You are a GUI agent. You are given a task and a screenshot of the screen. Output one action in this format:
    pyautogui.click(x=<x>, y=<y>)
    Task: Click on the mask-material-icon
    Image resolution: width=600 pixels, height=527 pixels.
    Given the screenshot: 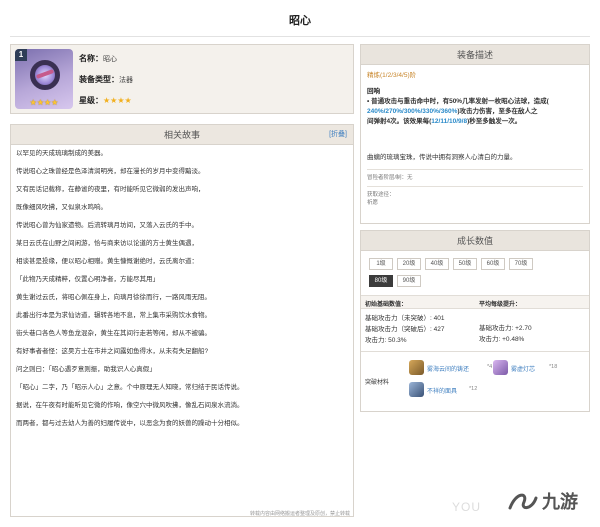 What is the action you would take?
    pyautogui.click(x=416, y=389)
    